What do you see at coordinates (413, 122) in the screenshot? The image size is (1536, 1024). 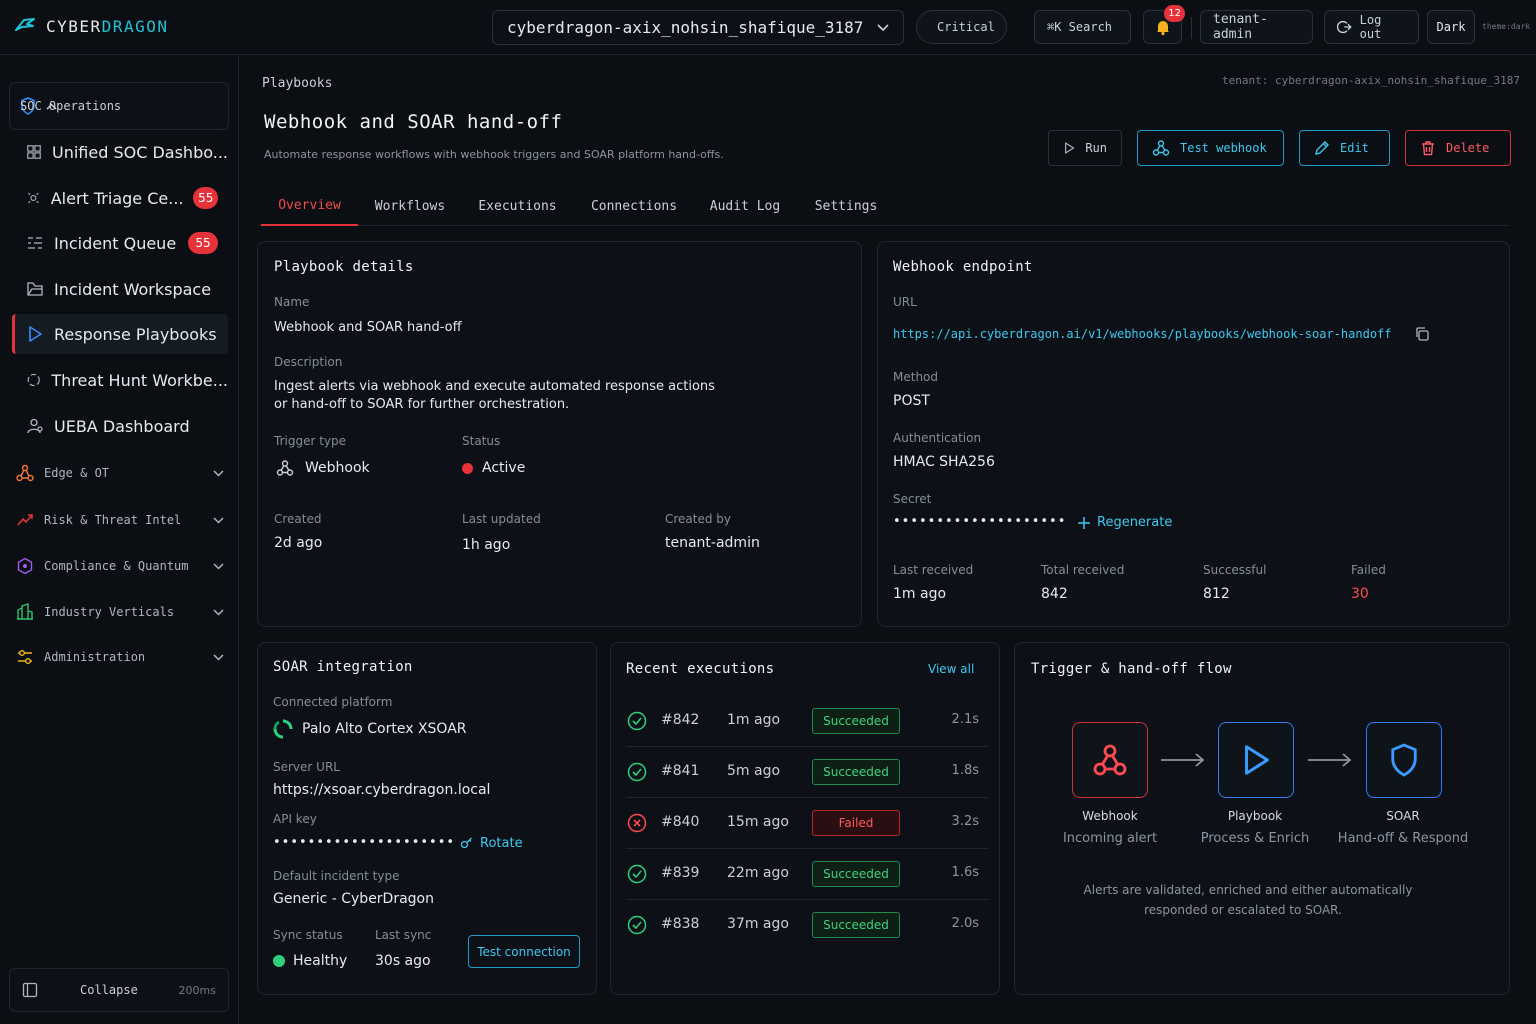 I see `page-title: Webhook and SOAR hand-off` at bounding box center [413, 122].